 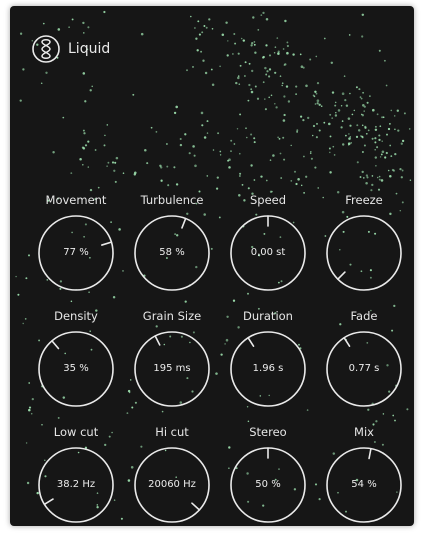 What do you see at coordinates (76, 369) in the screenshot?
I see `dial-density: 35 %` at bounding box center [76, 369].